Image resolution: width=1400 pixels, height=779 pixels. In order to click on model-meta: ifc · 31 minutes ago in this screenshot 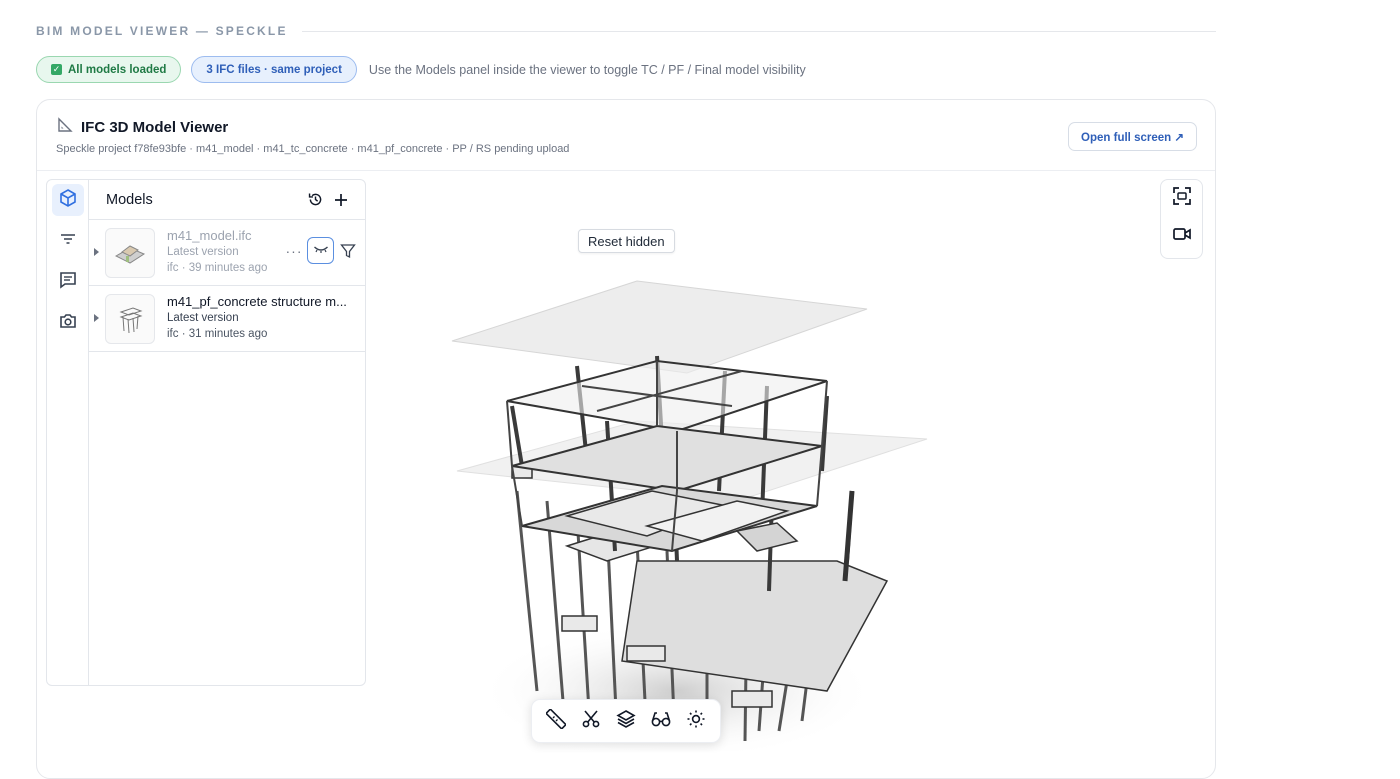, I will do `click(217, 334)`.